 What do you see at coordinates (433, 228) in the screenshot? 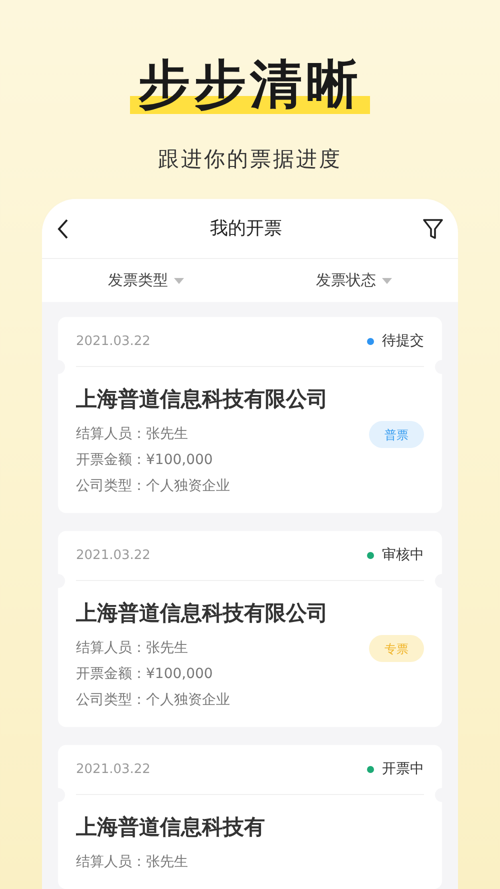
I see `filter-icon` at bounding box center [433, 228].